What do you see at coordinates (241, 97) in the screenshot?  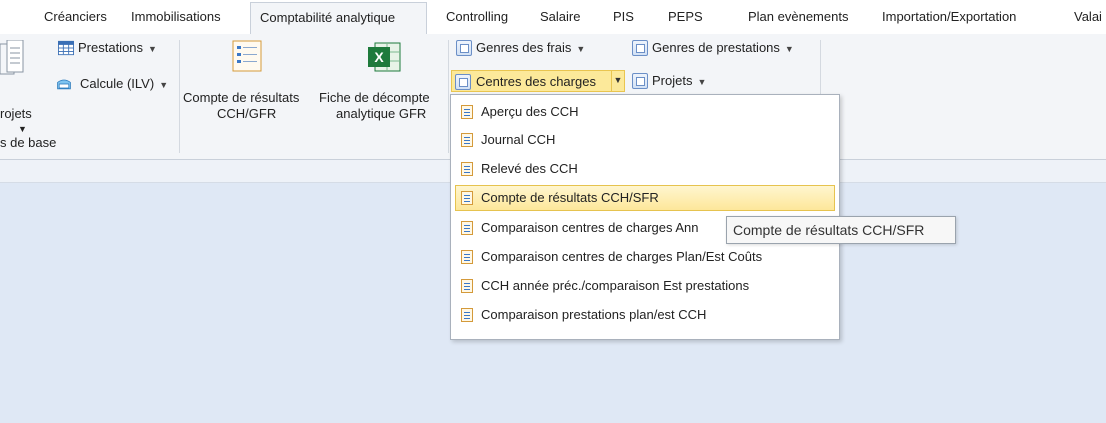 I see `compte-resultats-line1: Compte de résultats` at bounding box center [241, 97].